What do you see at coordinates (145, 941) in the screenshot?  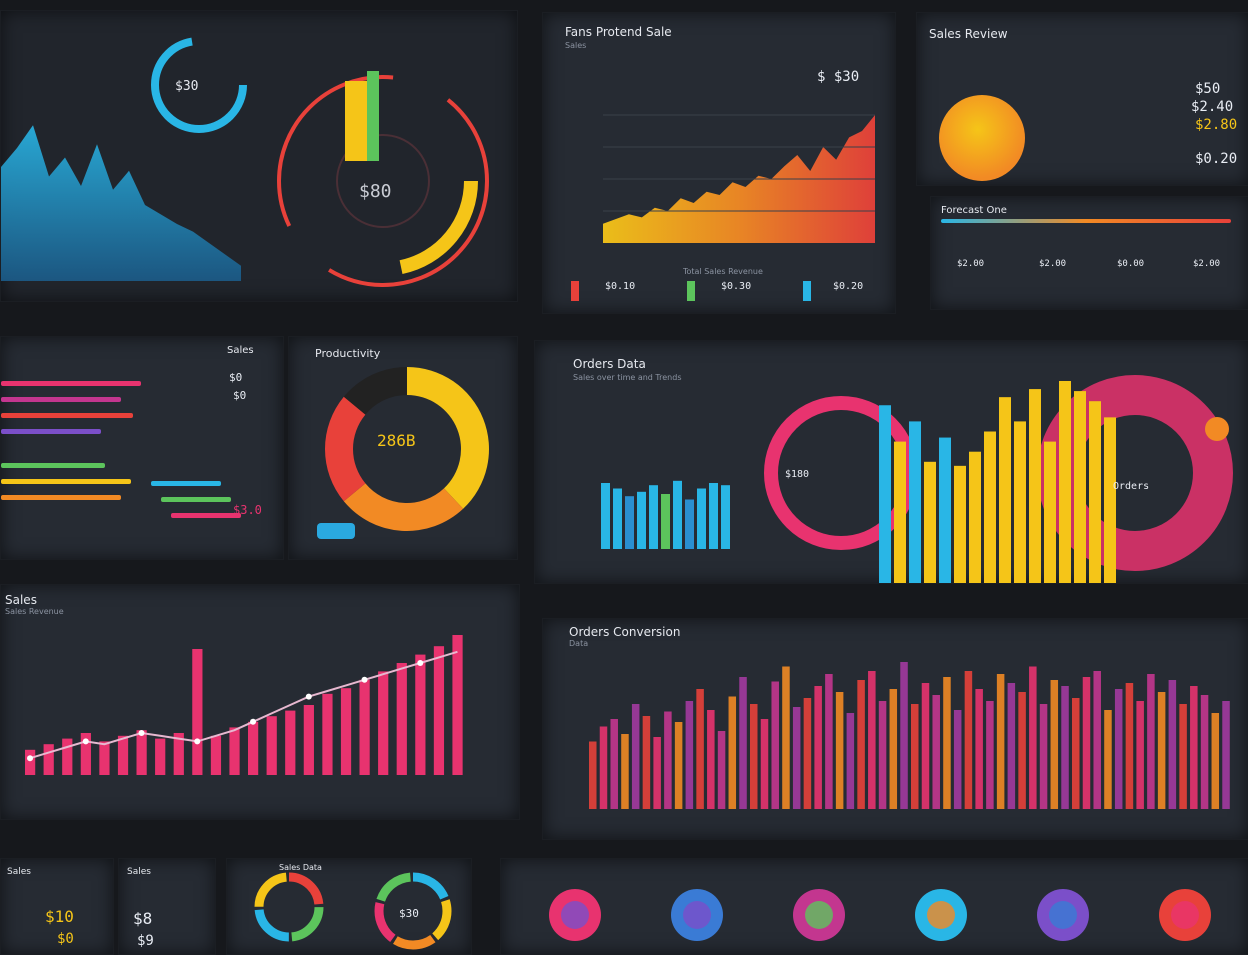 I see `kpi-value-2: $9` at bounding box center [145, 941].